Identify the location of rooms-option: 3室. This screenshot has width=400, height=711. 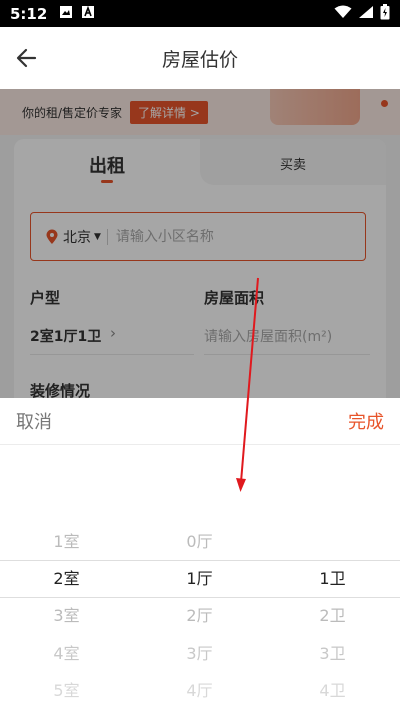
(66, 615).